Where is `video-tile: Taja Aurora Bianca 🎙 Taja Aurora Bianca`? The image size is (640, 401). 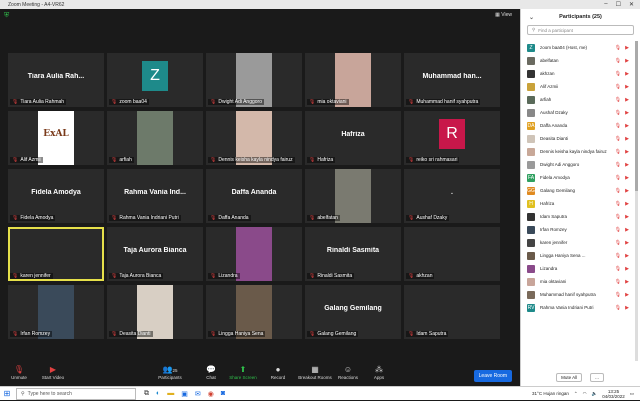
video-tile: Taja Aurora Bianca 🎙 Taja Aurora Bianca is located at coordinates (155, 254).